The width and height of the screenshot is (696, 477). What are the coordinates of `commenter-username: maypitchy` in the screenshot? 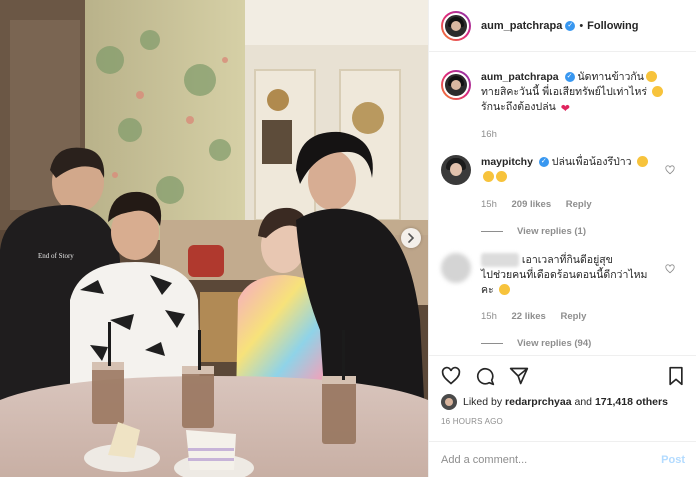 It's located at (507, 162).